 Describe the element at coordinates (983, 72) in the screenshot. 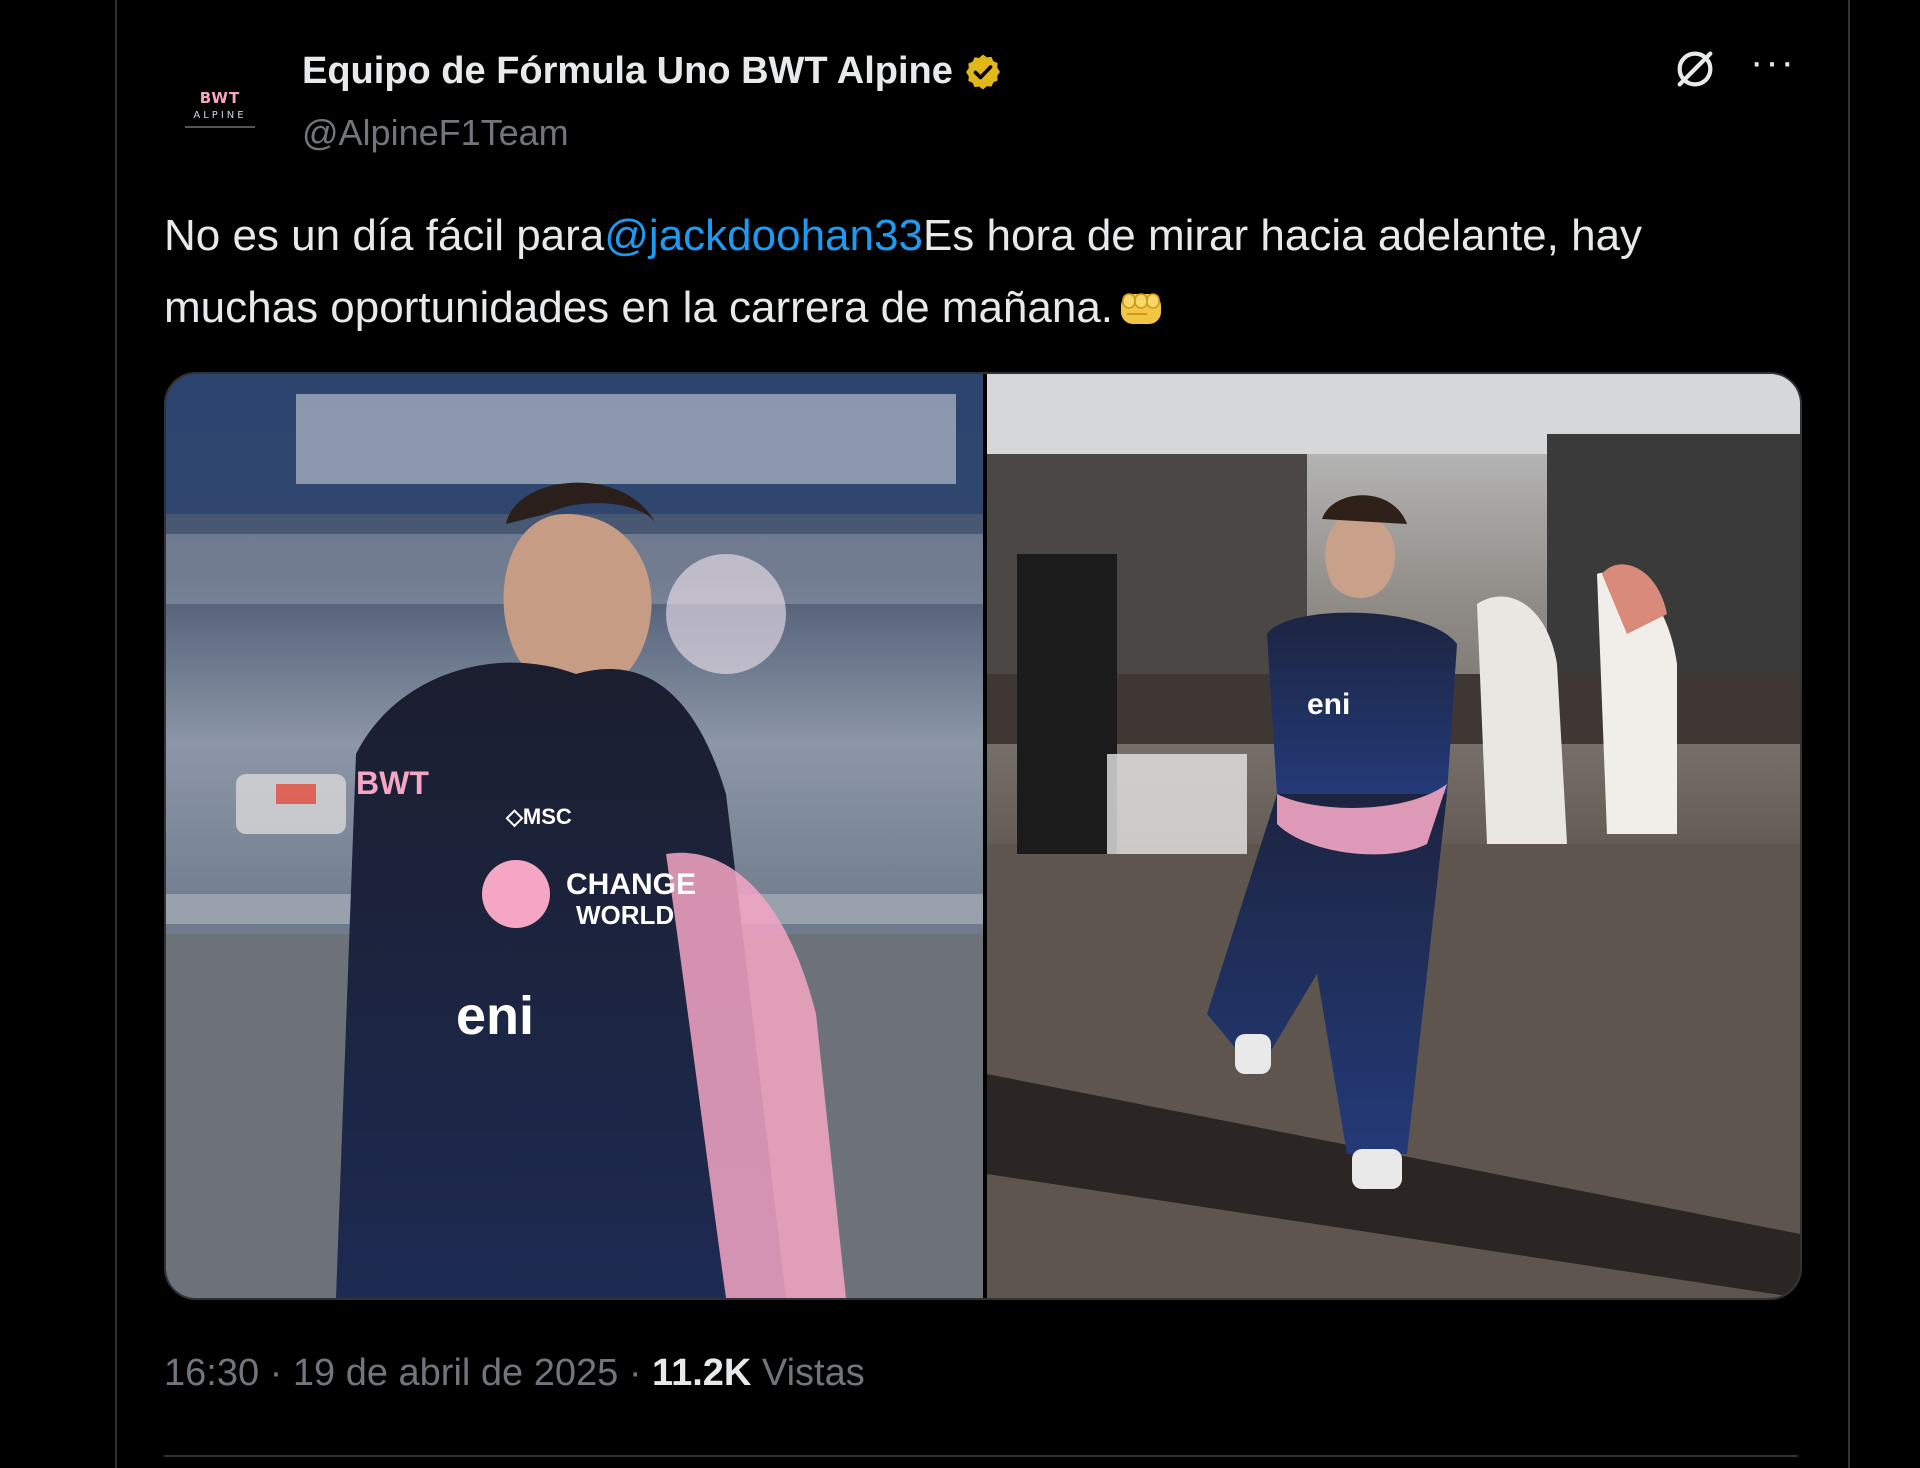

I see `verified-badge-icon` at that location.